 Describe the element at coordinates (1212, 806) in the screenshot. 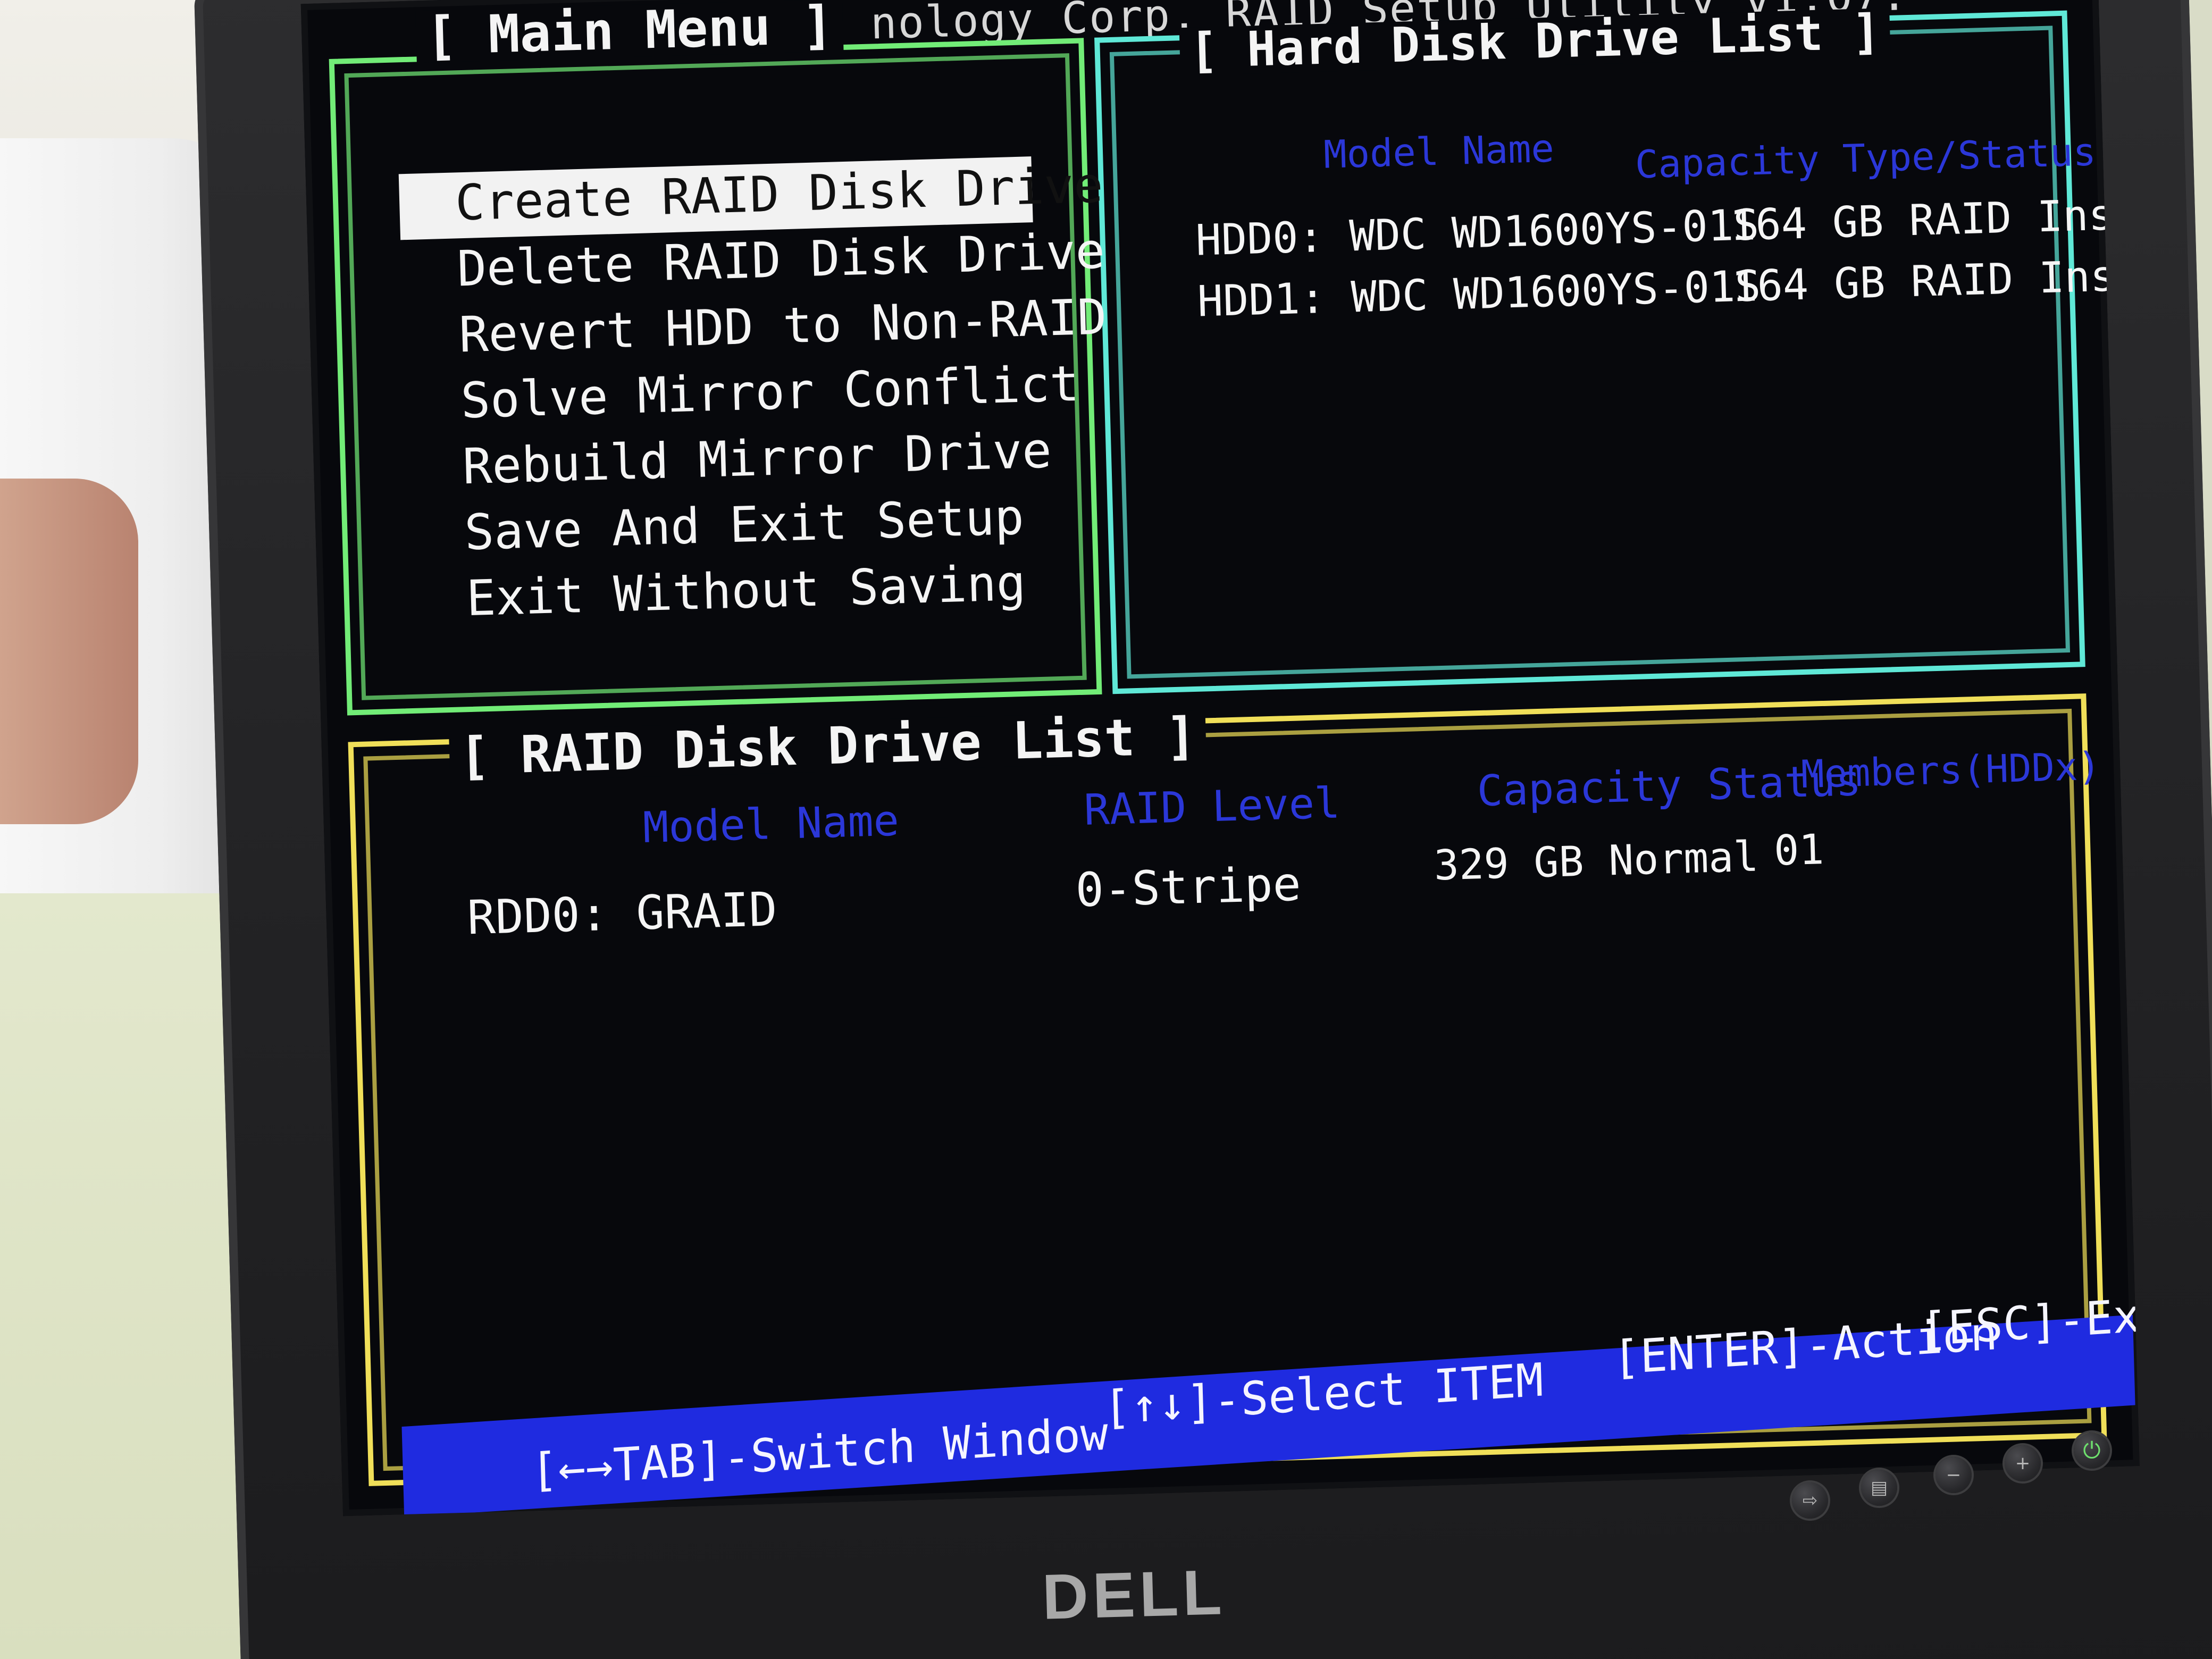

I see `raid-level-header: RAID Level` at that location.